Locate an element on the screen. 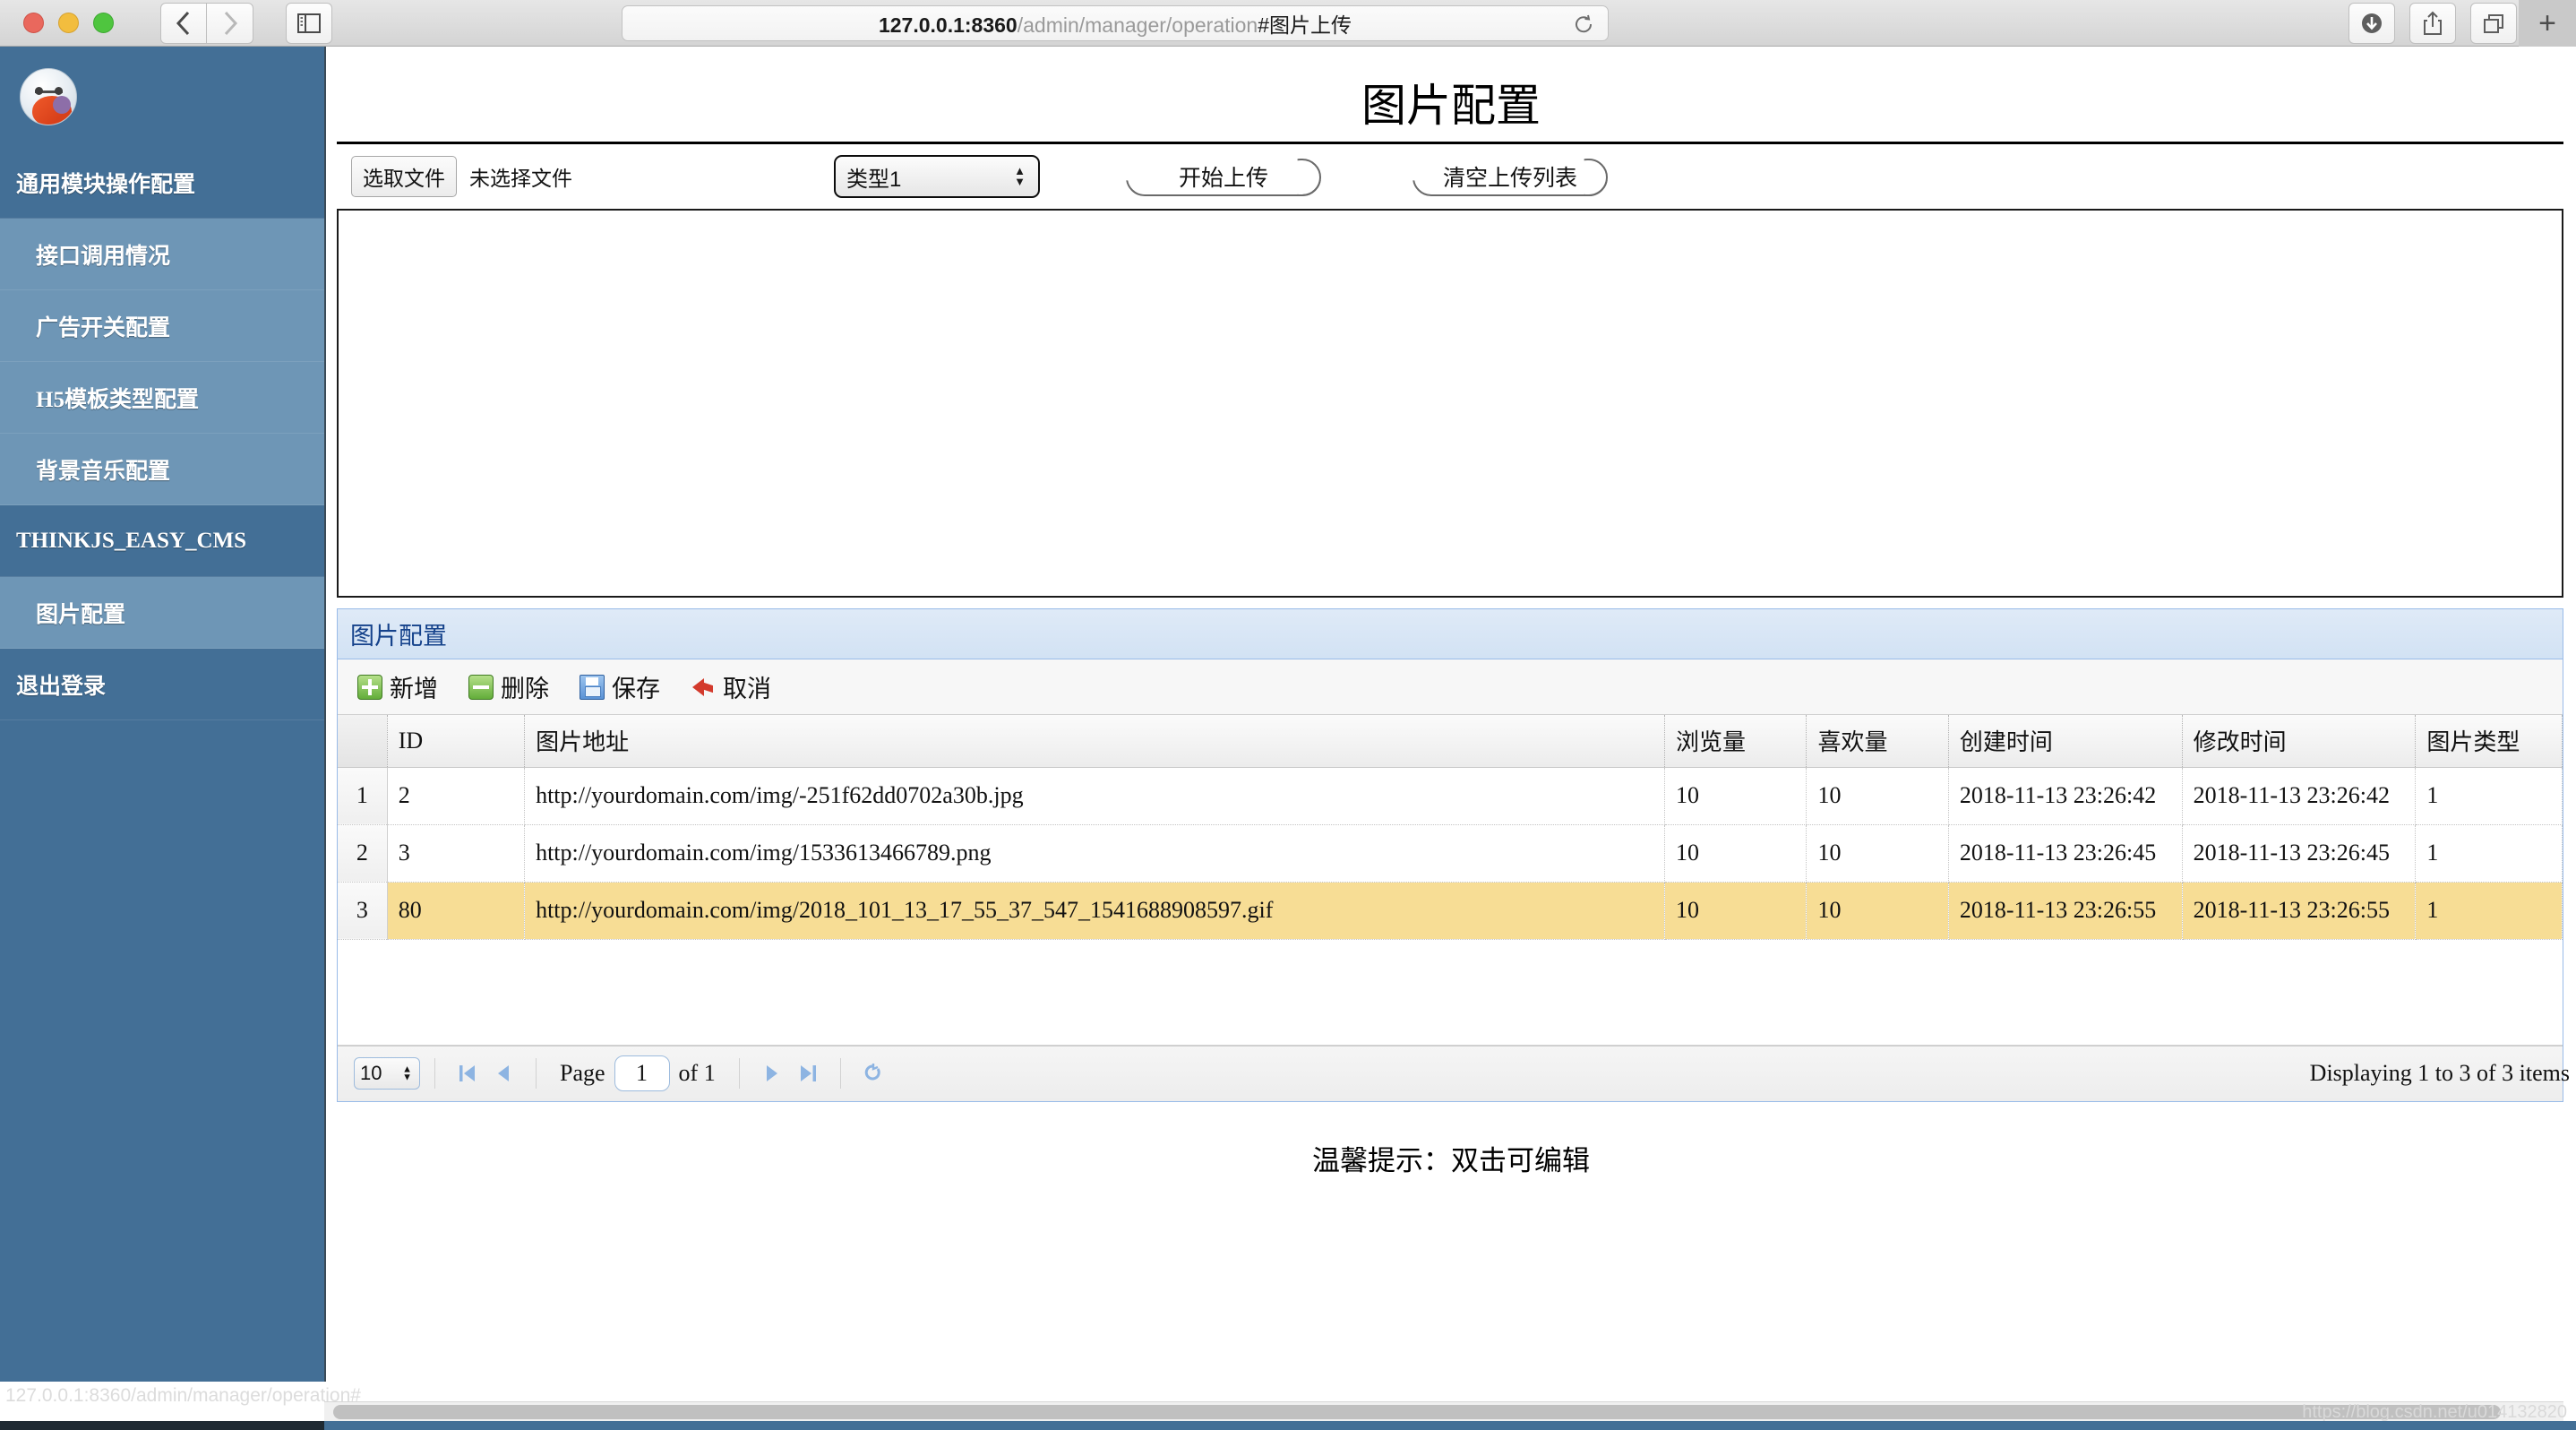  cell-id: 2 is located at coordinates (456, 796).